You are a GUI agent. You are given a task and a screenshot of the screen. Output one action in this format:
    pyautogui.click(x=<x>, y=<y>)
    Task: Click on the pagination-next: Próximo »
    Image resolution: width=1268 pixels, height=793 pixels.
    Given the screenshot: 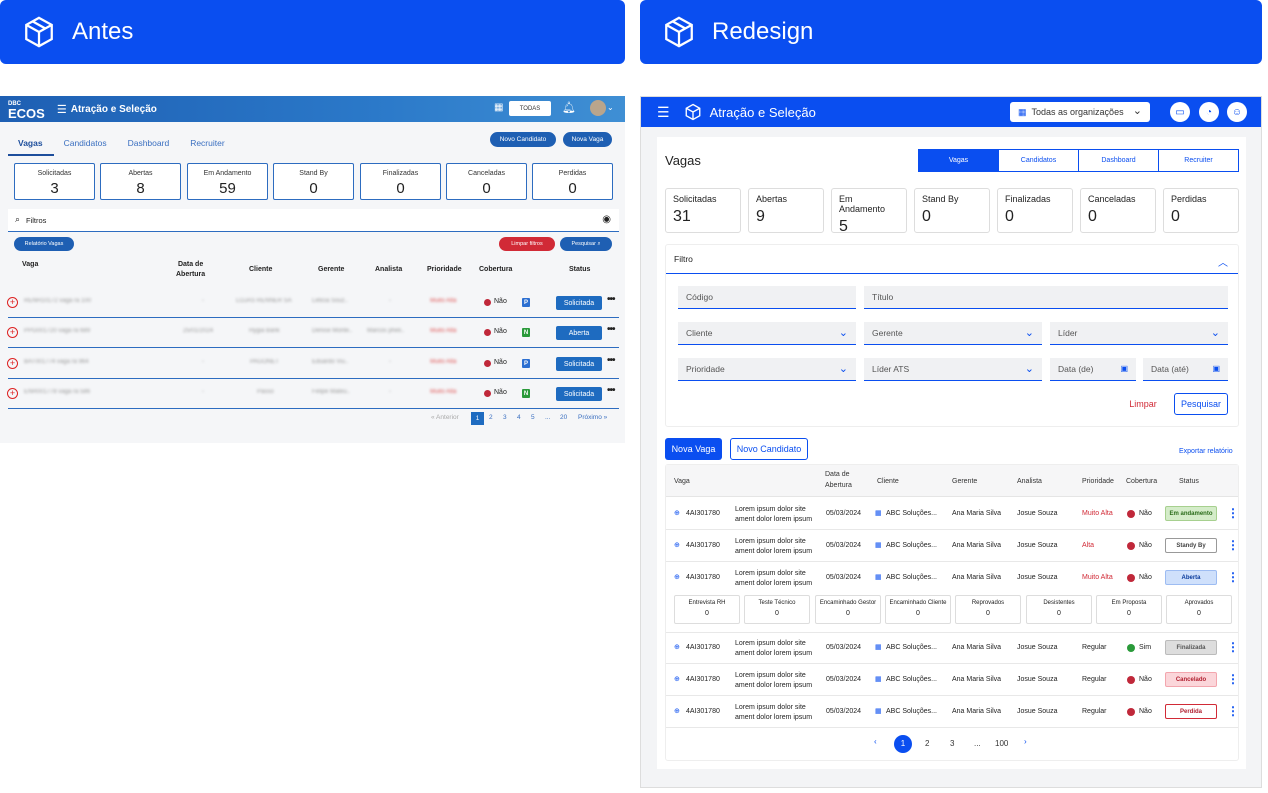 What is the action you would take?
    pyautogui.click(x=592, y=417)
    